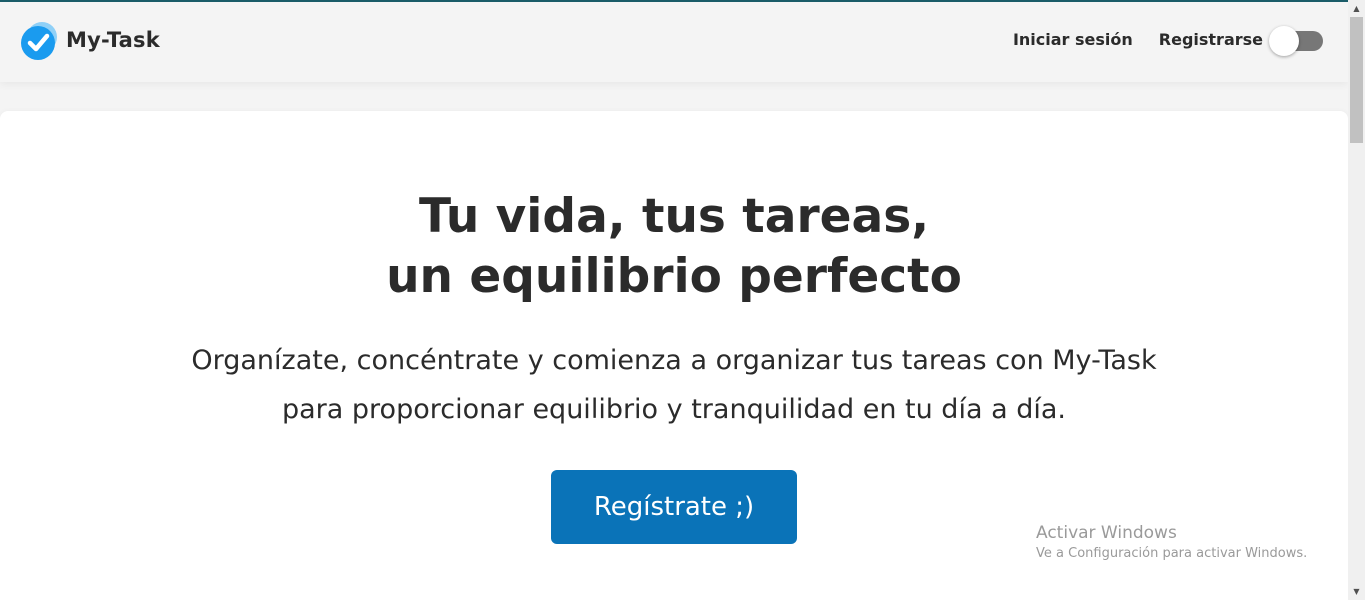  Describe the element at coordinates (1356, 8) in the screenshot. I see `scroll-up-arrow-icon: ▲` at that location.